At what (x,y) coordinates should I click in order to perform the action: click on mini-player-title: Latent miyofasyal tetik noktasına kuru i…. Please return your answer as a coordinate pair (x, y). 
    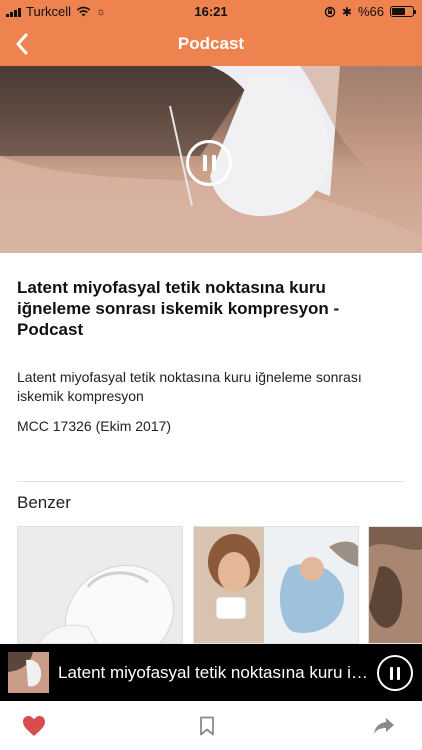
    Looking at the image, I should click on (213, 672).